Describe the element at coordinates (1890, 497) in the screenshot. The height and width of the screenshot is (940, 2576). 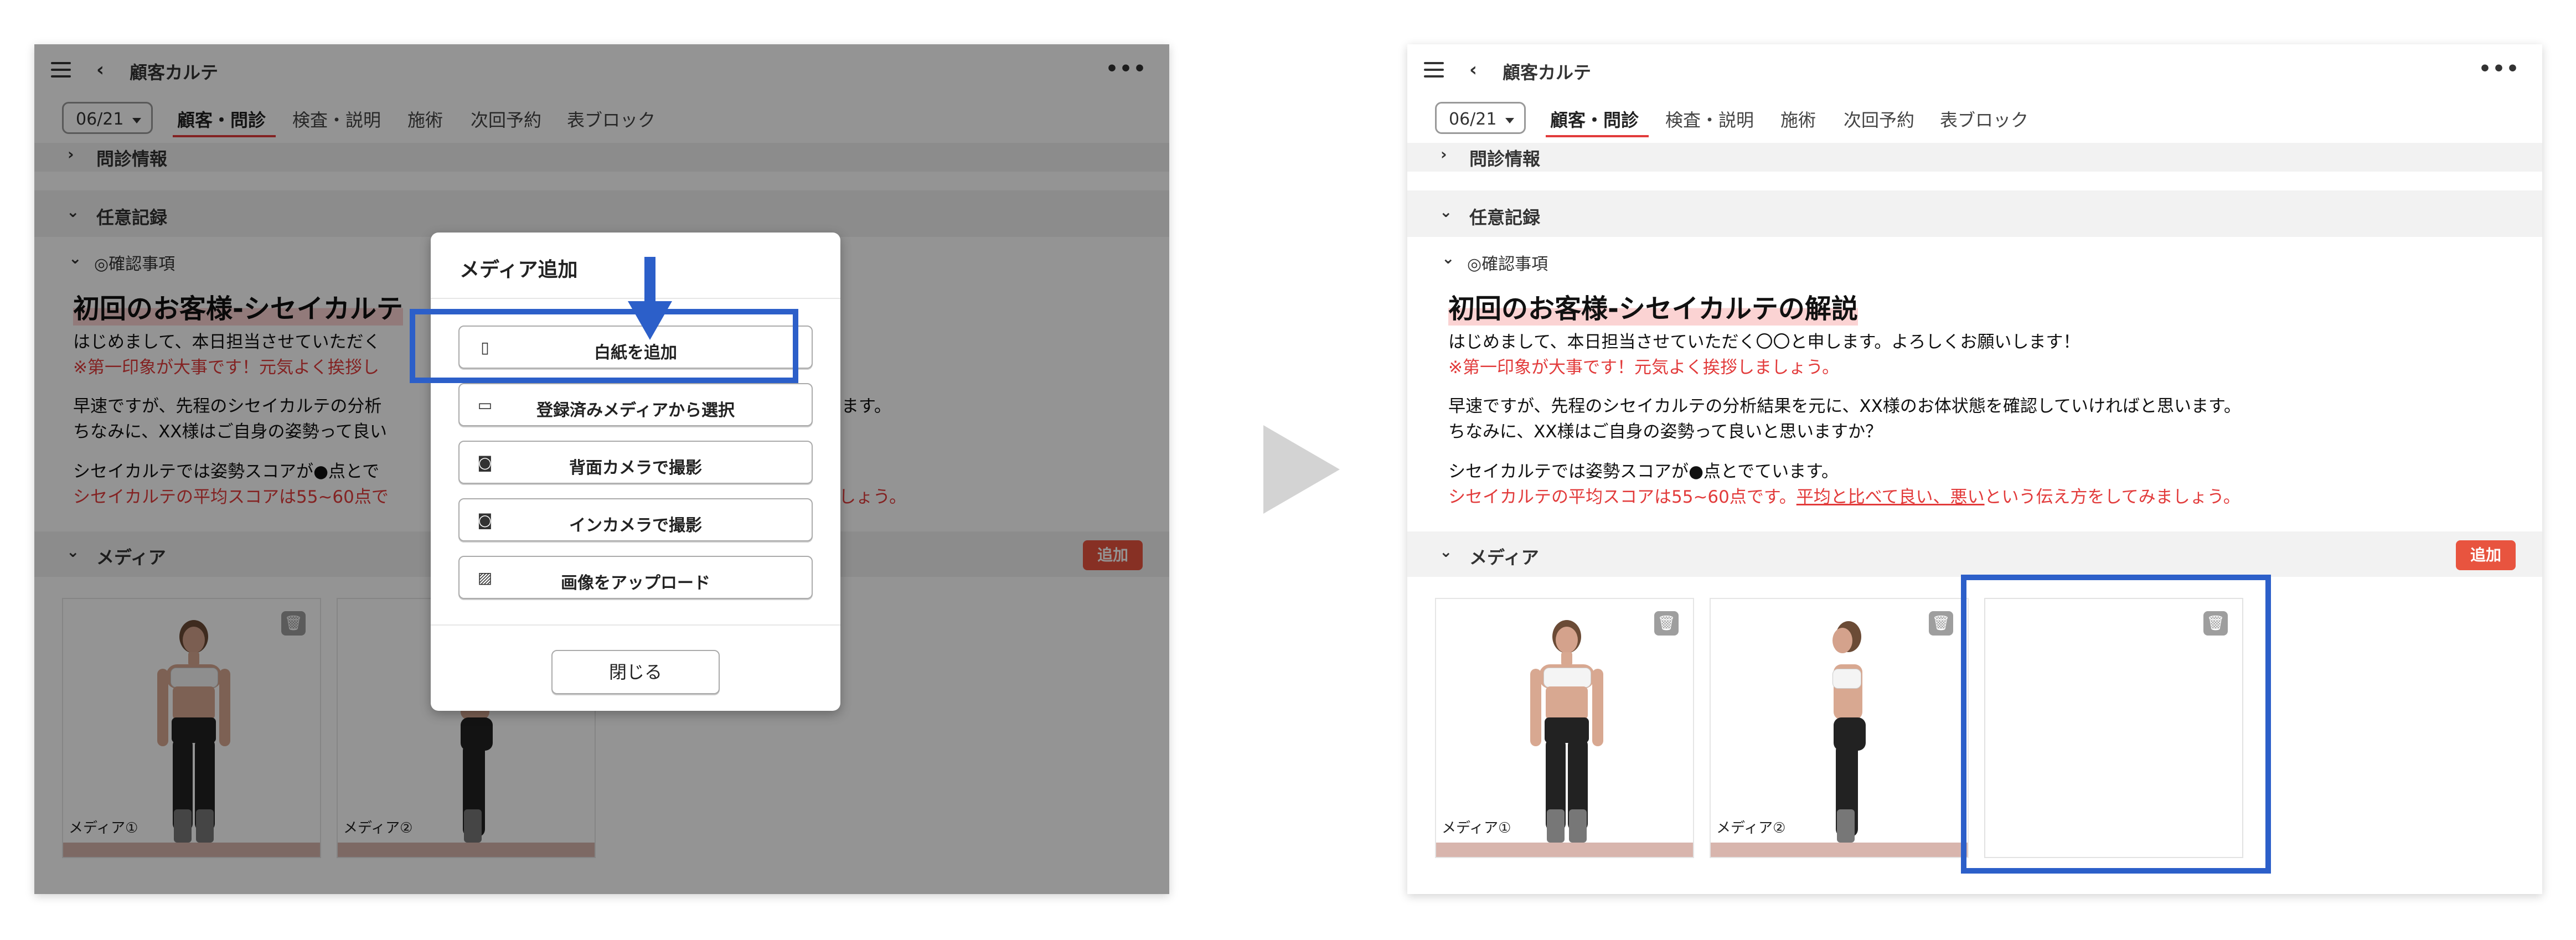
I see `text-span-underlined: 平均と比べて良い、悪い` at that location.